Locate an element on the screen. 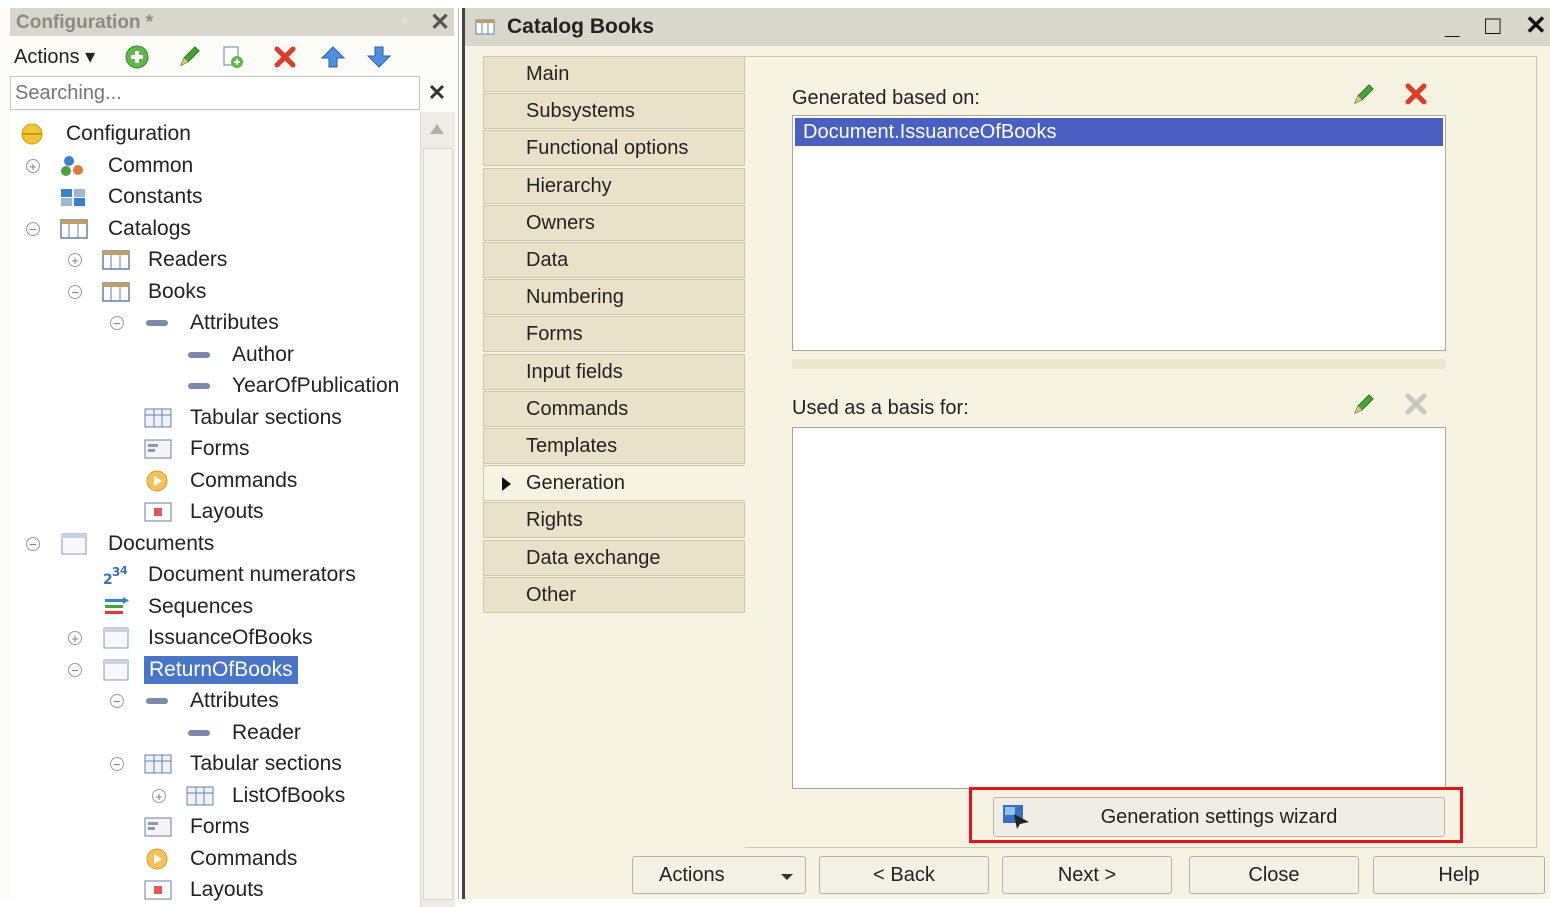 This screenshot has height=907, width=1550. close-window-button: ✕ is located at coordinates (1536, 25).